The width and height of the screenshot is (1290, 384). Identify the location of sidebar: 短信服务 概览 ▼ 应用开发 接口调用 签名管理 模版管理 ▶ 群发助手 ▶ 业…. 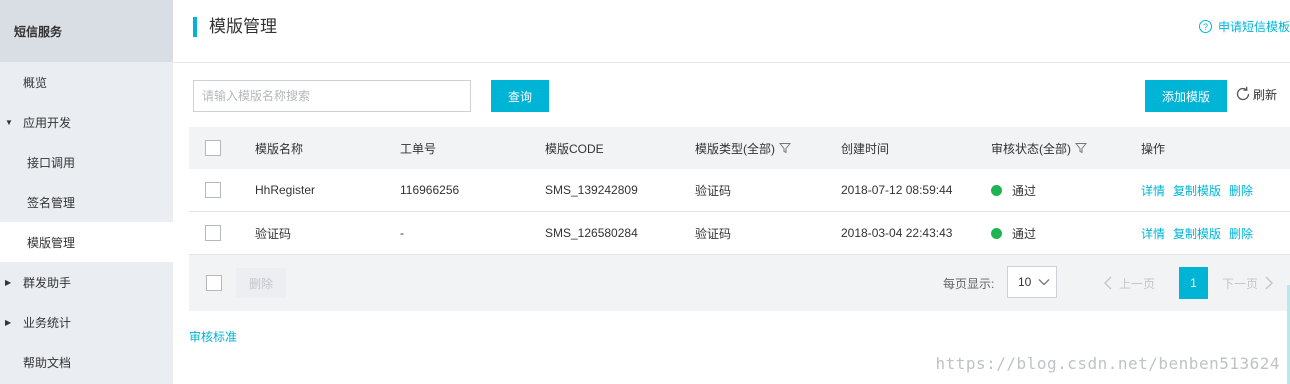
(86, 192).